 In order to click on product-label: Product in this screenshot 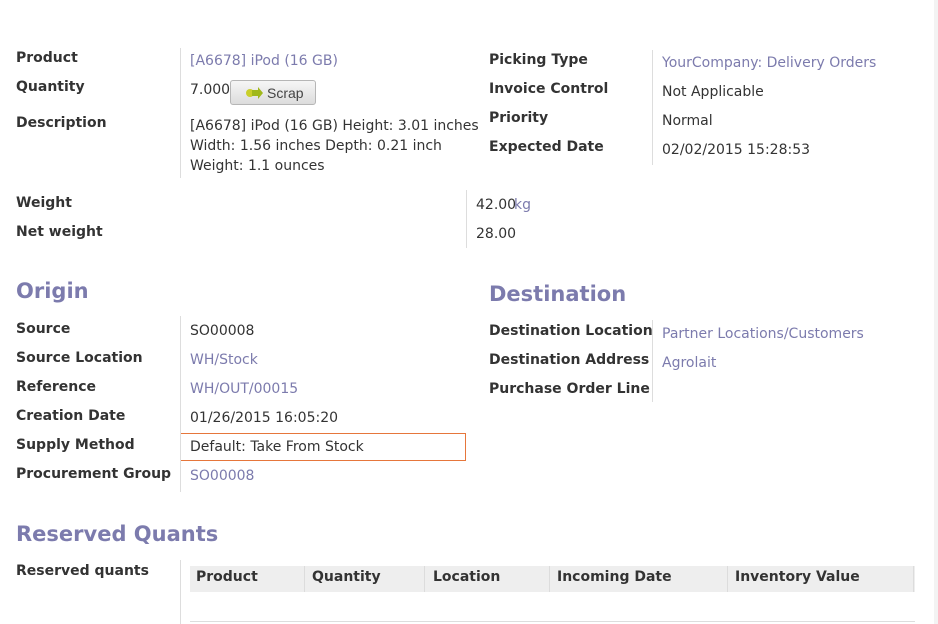, I will do `click(47, 58)`.